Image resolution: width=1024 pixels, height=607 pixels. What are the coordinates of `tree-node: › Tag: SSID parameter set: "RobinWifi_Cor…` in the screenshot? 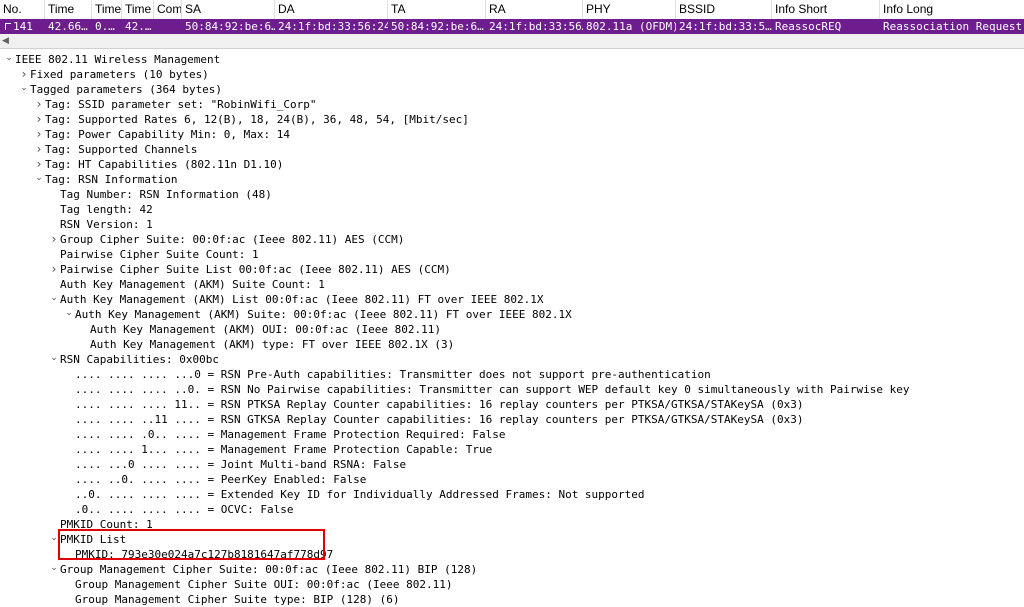 It's located at (175, 104).